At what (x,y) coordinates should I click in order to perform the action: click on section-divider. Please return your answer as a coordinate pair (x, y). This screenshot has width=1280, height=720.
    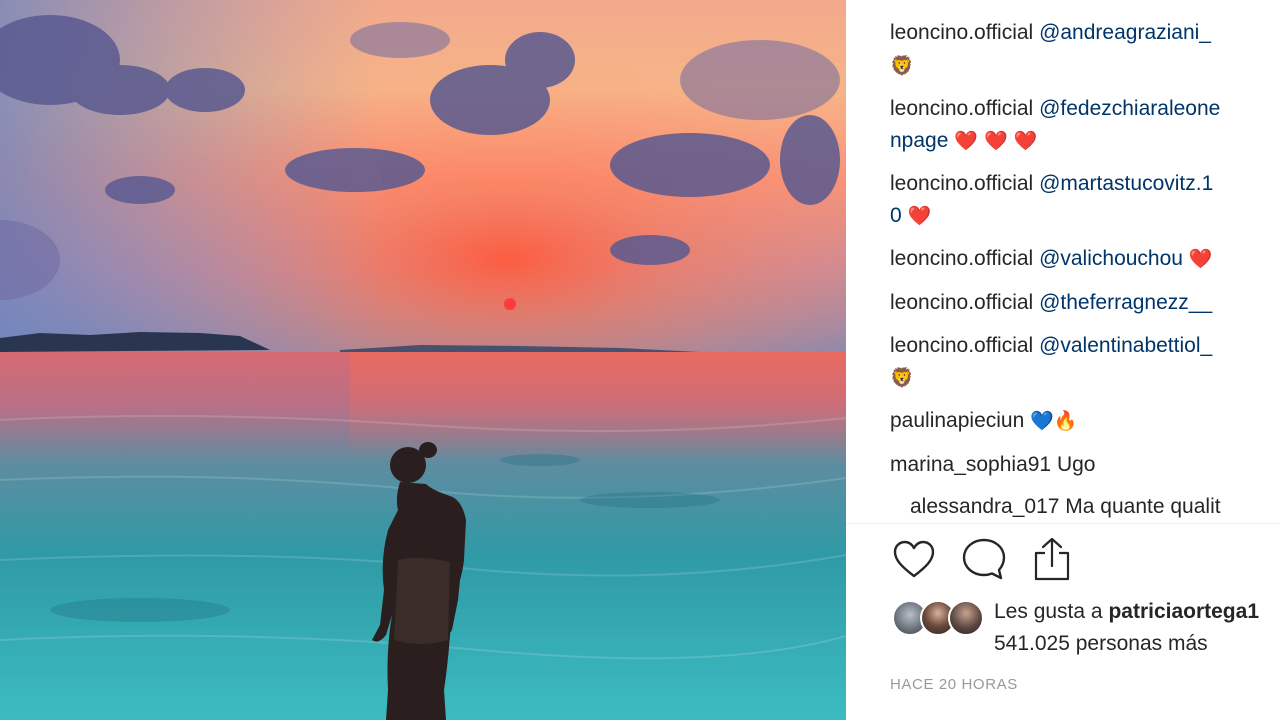
    Looking at the image, I should click on (1063, 523).